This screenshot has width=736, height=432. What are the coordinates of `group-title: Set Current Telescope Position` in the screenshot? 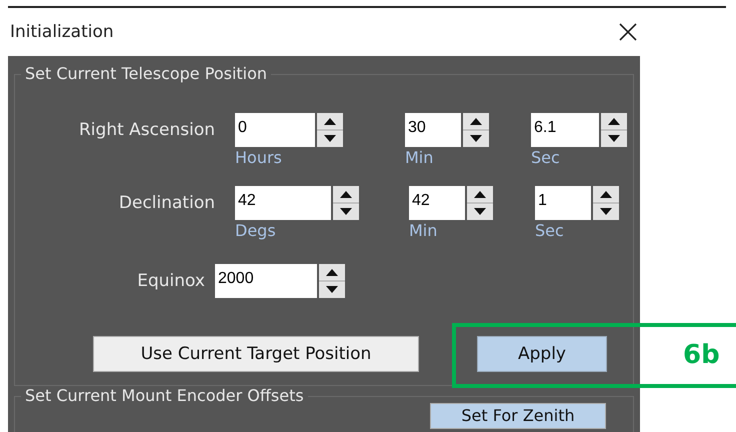 It's located at (146, 74).